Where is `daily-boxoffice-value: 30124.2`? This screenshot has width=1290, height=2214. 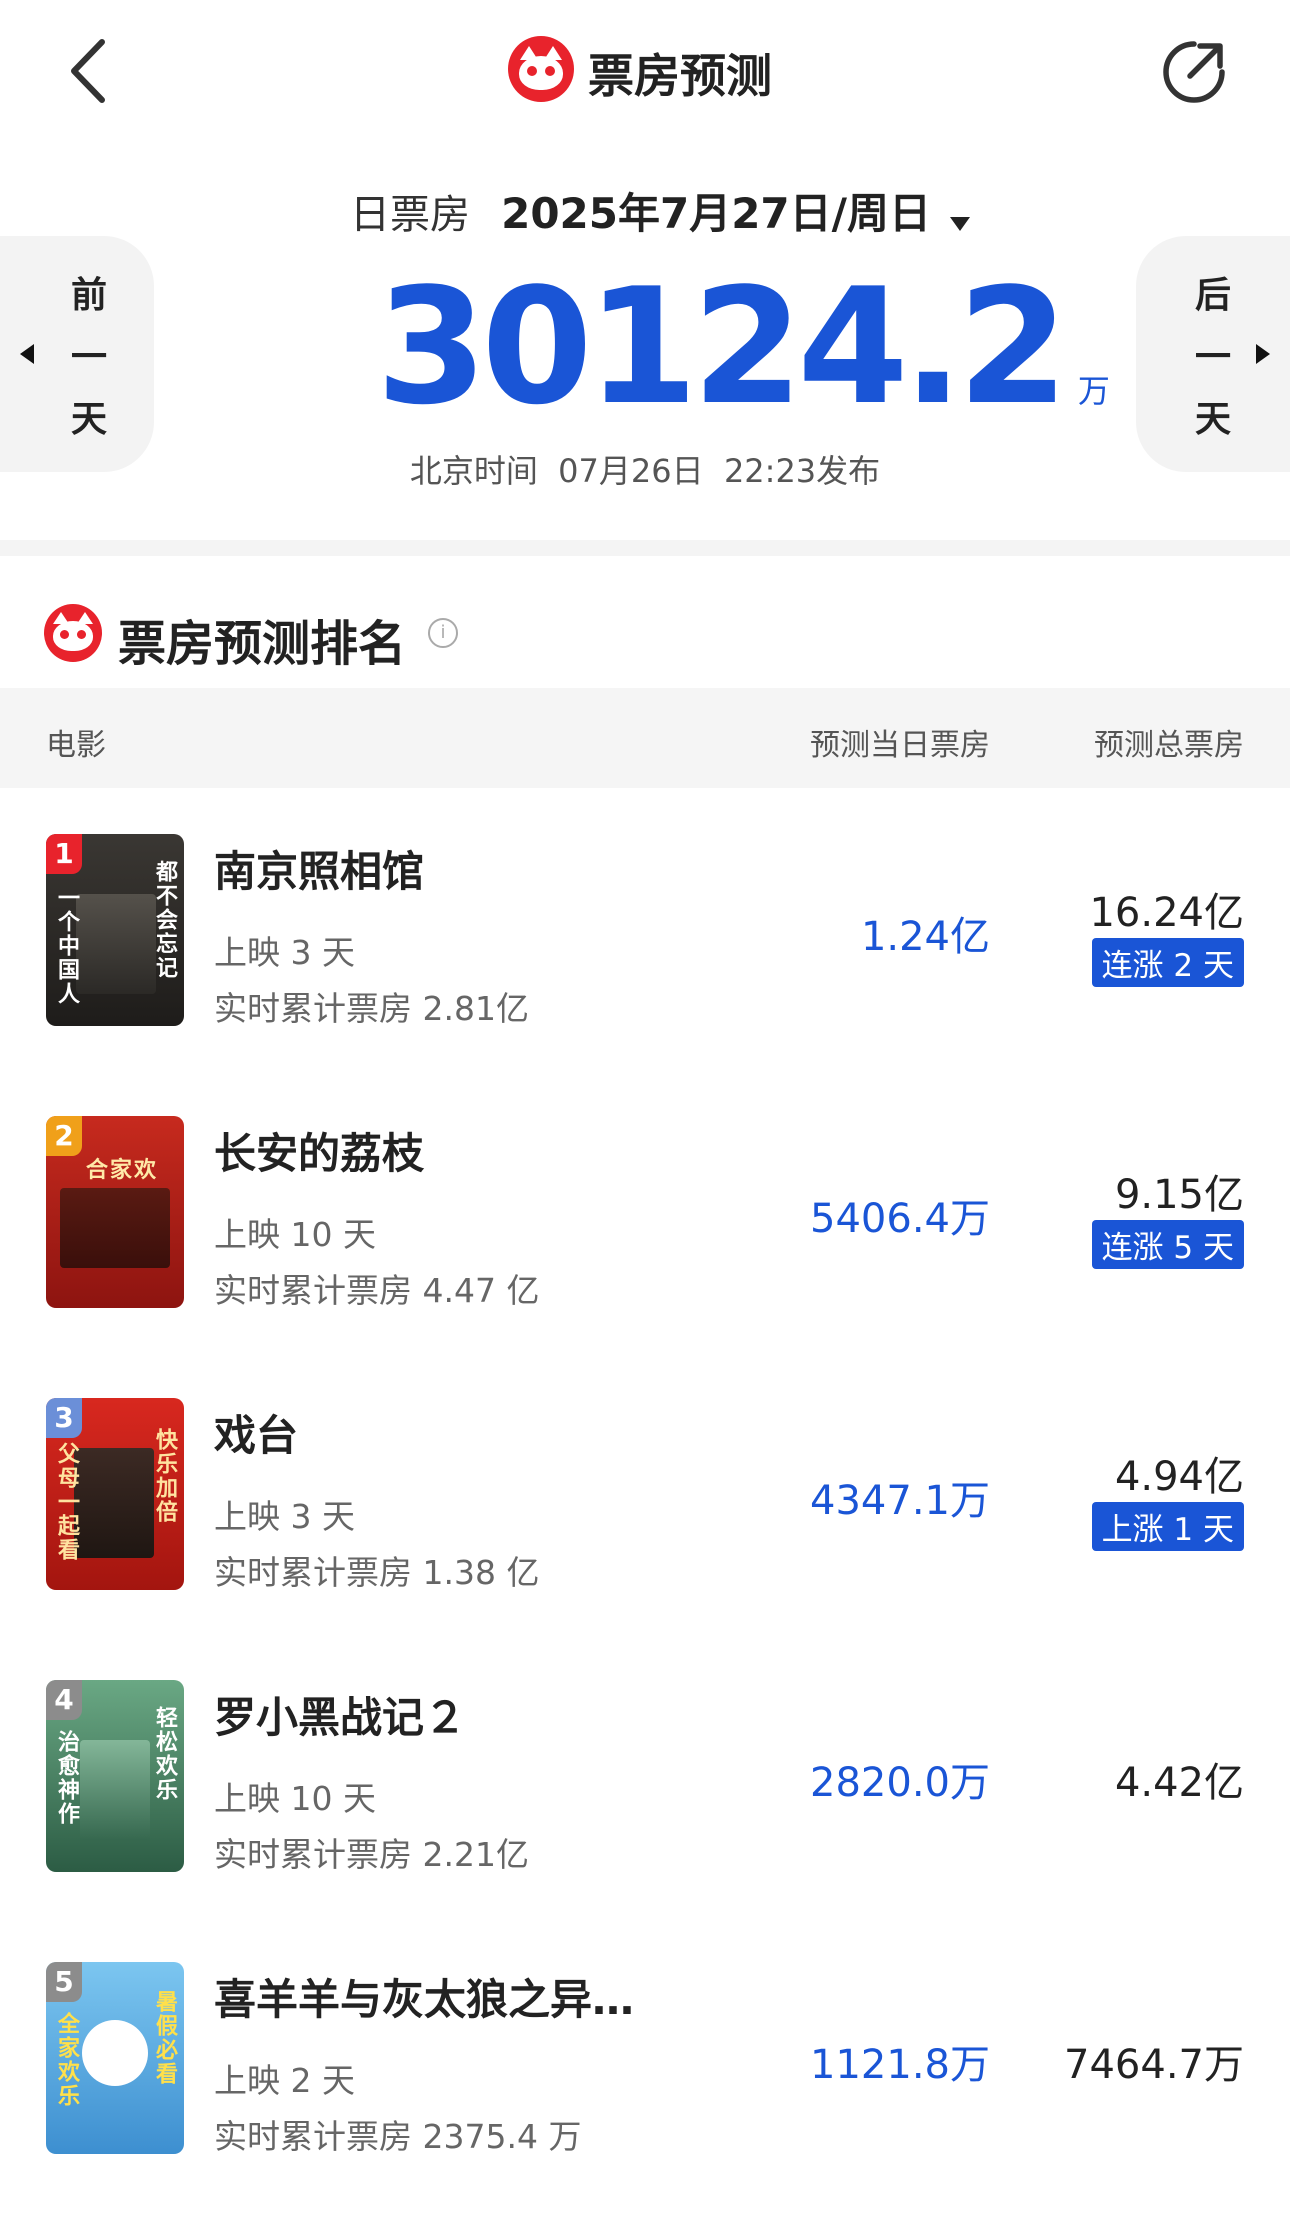
daily-boxoffice-value: 30124.2 is located at coordinates (722, 346).